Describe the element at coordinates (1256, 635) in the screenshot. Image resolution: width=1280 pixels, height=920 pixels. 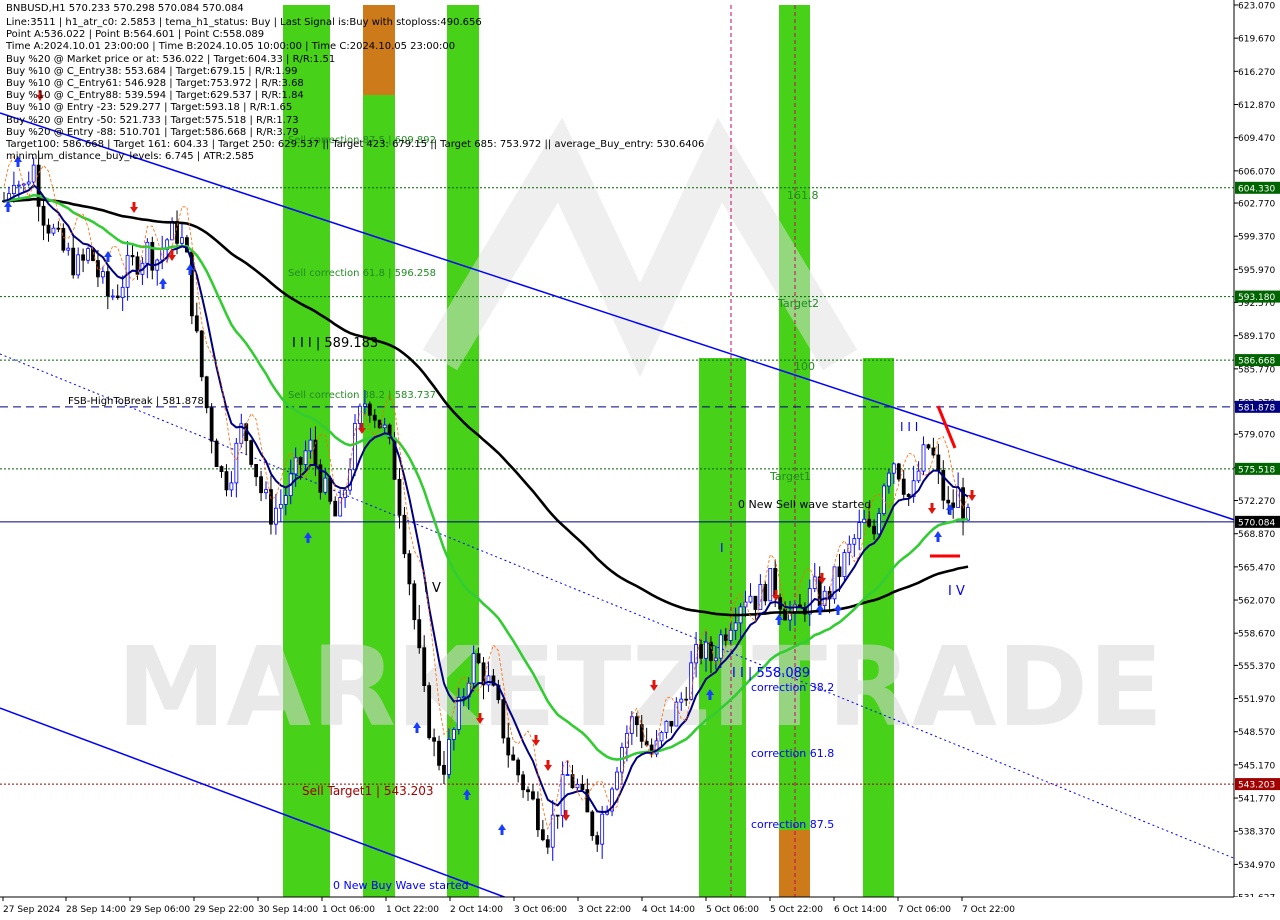
I see `y-tick-label: 558.670` at that location.